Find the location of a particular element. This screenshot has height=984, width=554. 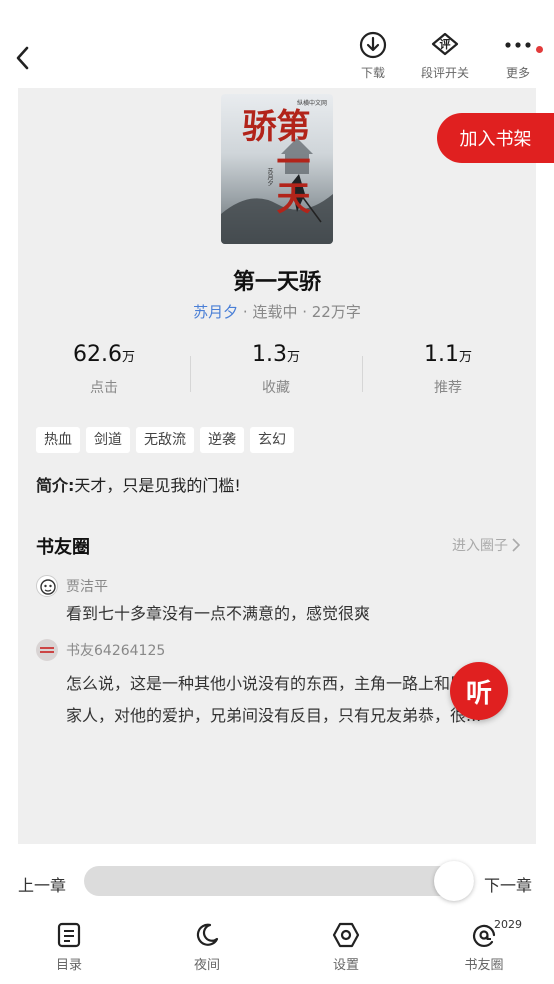

stat-clicks-label: 点击 is located at coordinates (104, 388).